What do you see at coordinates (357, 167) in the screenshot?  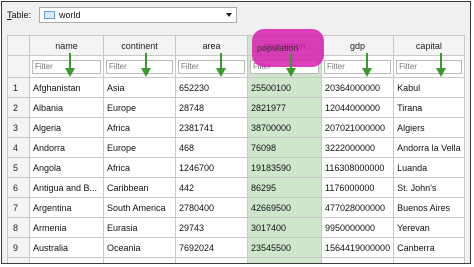 I see `cell-gdp: 116308000000` at bounding box center [357, 167].